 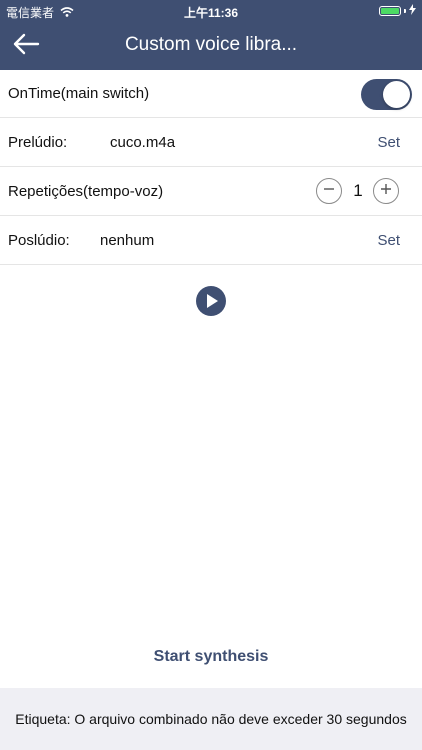 I want to click on prelude-label: Prelúdio:, so click(x=38, y=142).